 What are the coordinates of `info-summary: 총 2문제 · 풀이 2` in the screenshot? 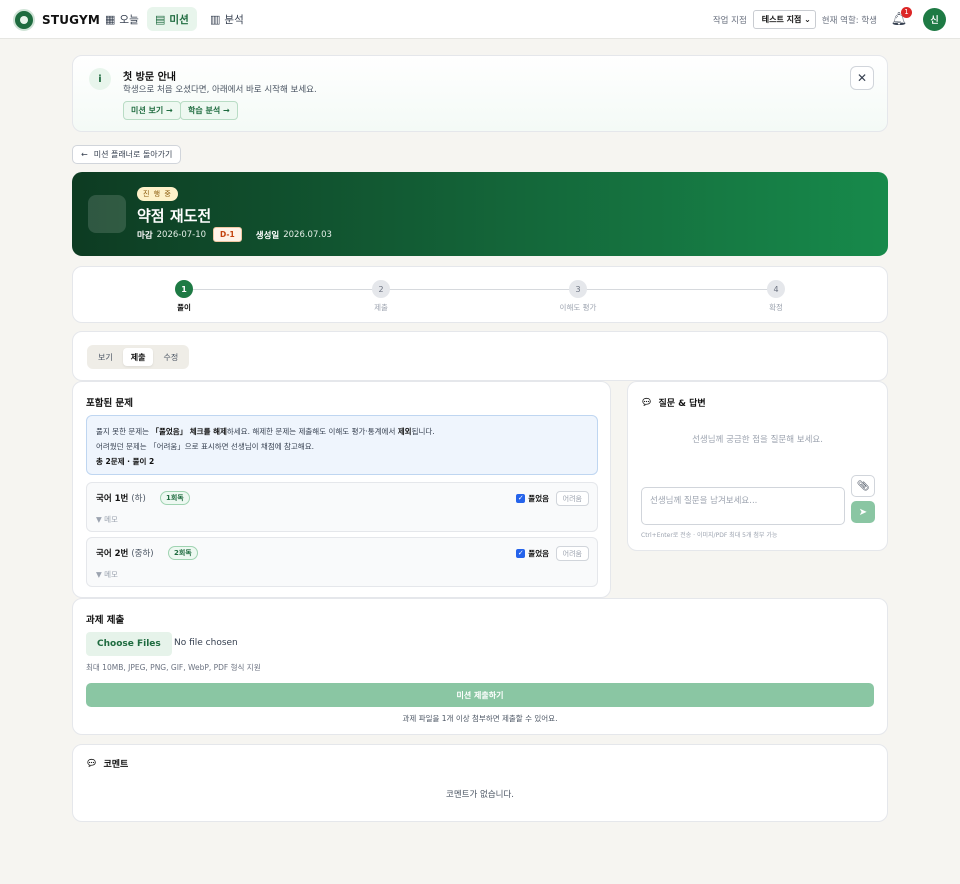 It's located at (342, 461).